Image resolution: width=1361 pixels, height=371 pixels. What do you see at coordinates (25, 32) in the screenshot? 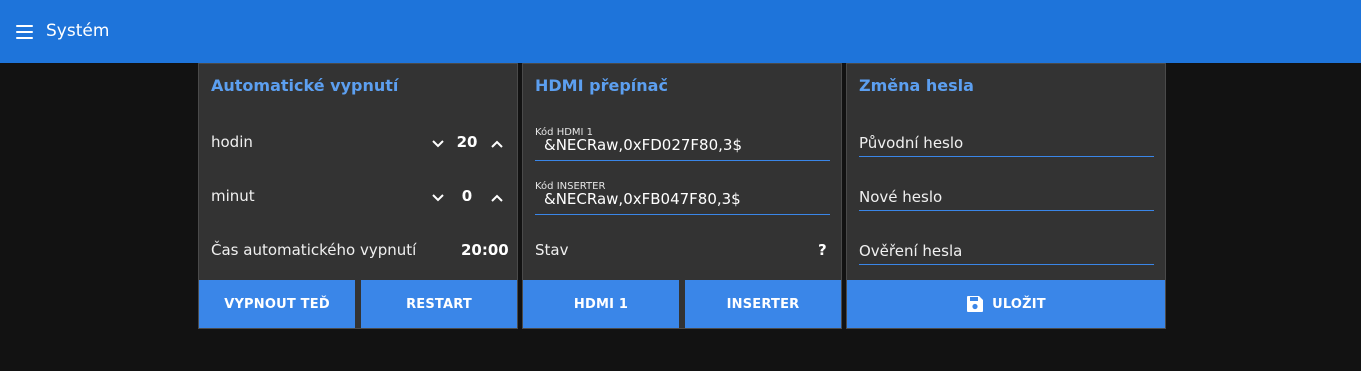
I see `hamburger-menu-icon` at bounding box center [25, 32].